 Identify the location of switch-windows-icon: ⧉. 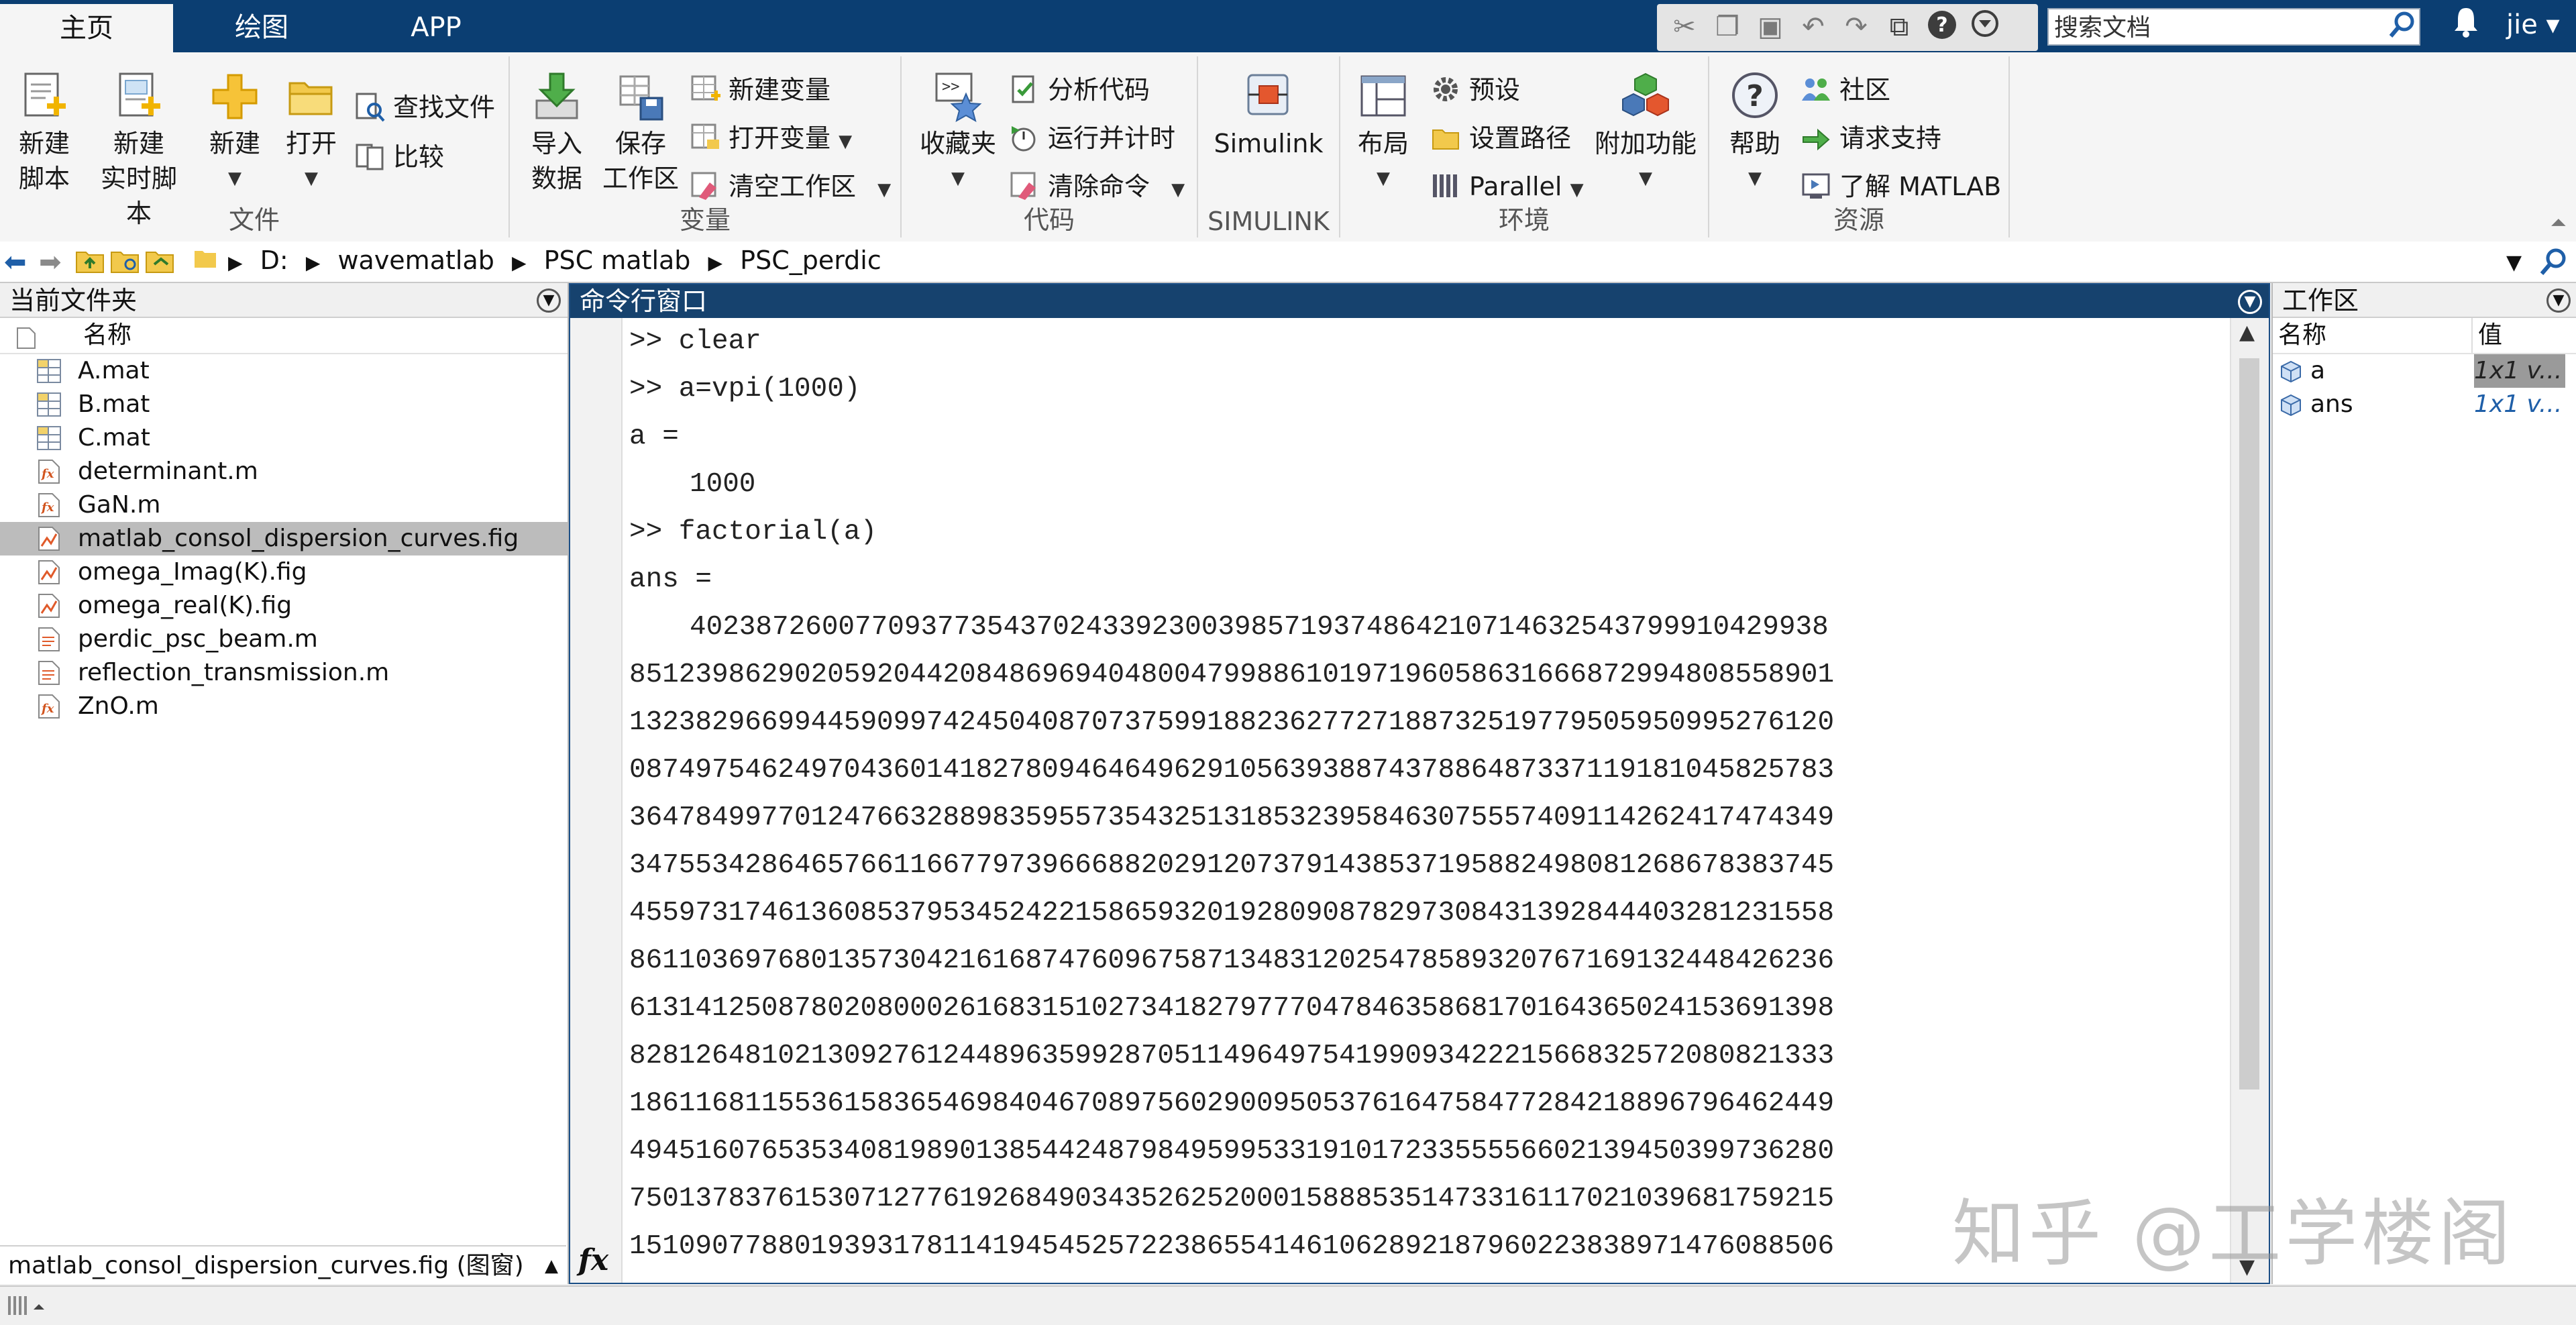
(1899, 26).